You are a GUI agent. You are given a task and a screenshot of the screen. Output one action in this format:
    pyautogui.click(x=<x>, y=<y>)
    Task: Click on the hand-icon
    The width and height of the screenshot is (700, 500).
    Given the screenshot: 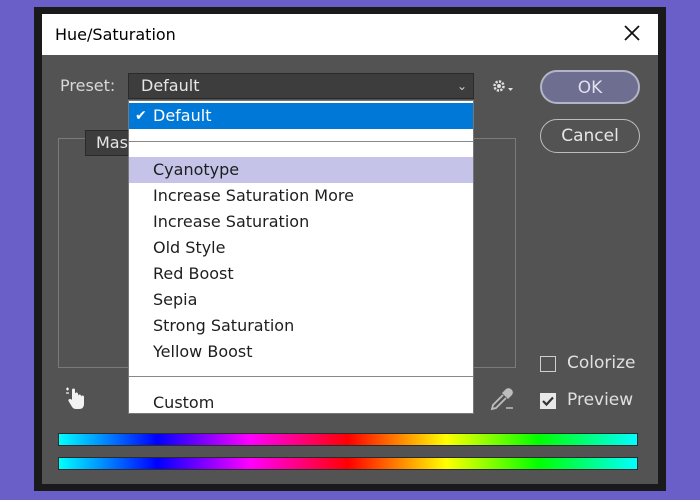 What is the action you would take?
    pyautogui.click(x=75, y=398)
    